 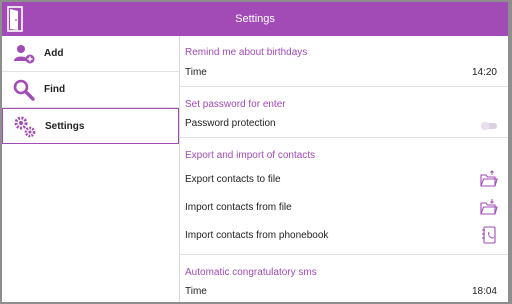 What do you see at coordinates (250, 155) in the screenshot?
I see `section-header-contacts: Export and import of contacts` at bounding box center [250, 155].